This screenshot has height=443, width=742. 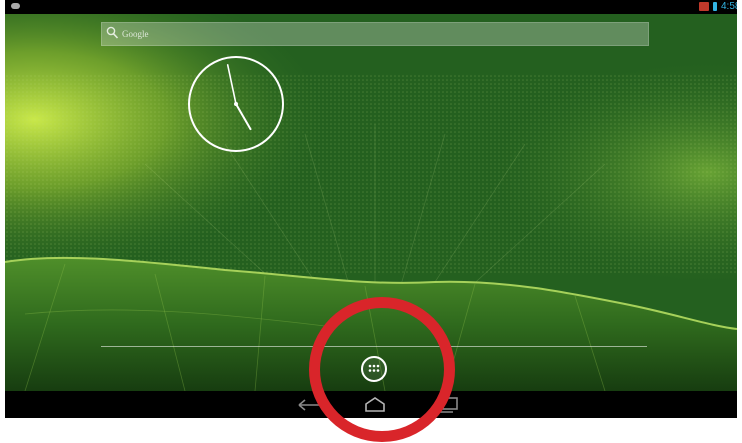 I want to click on analog-clock-widget, so click(x=236, y=104).